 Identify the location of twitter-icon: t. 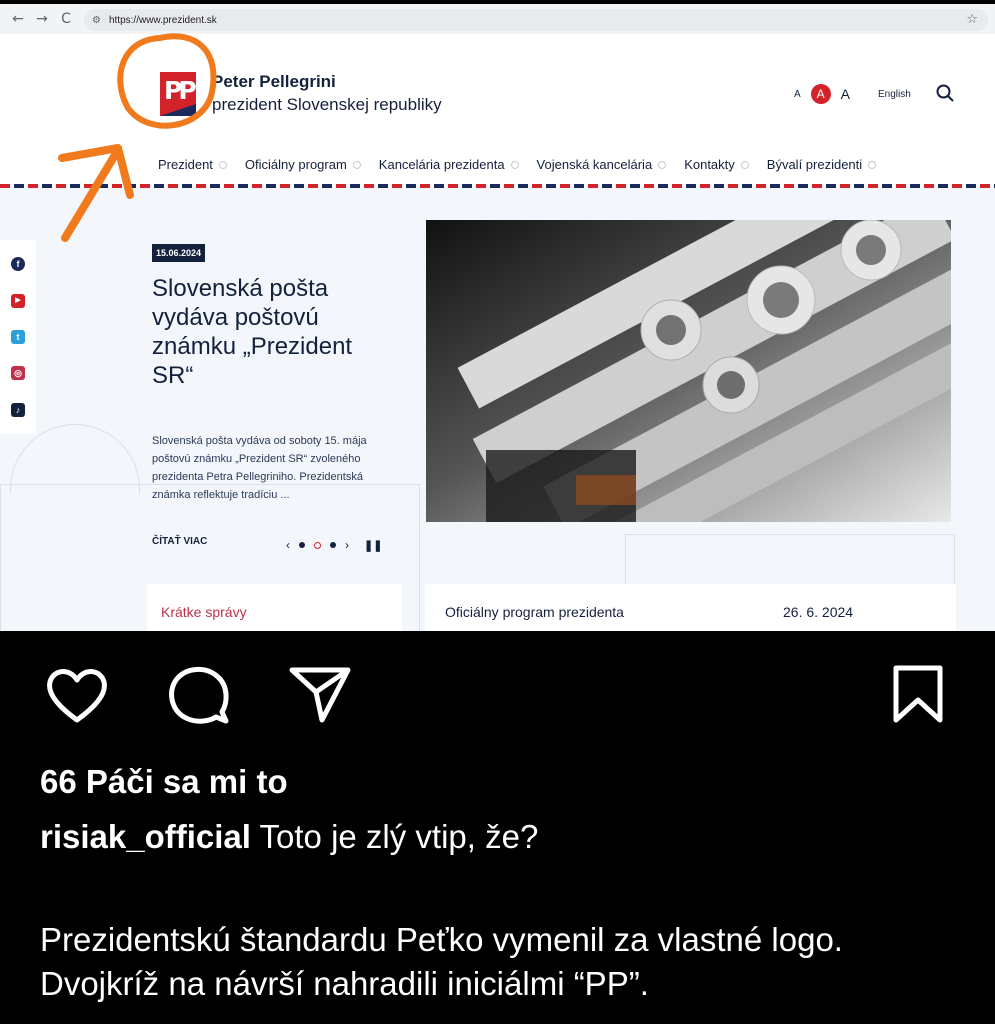
(18, 336).